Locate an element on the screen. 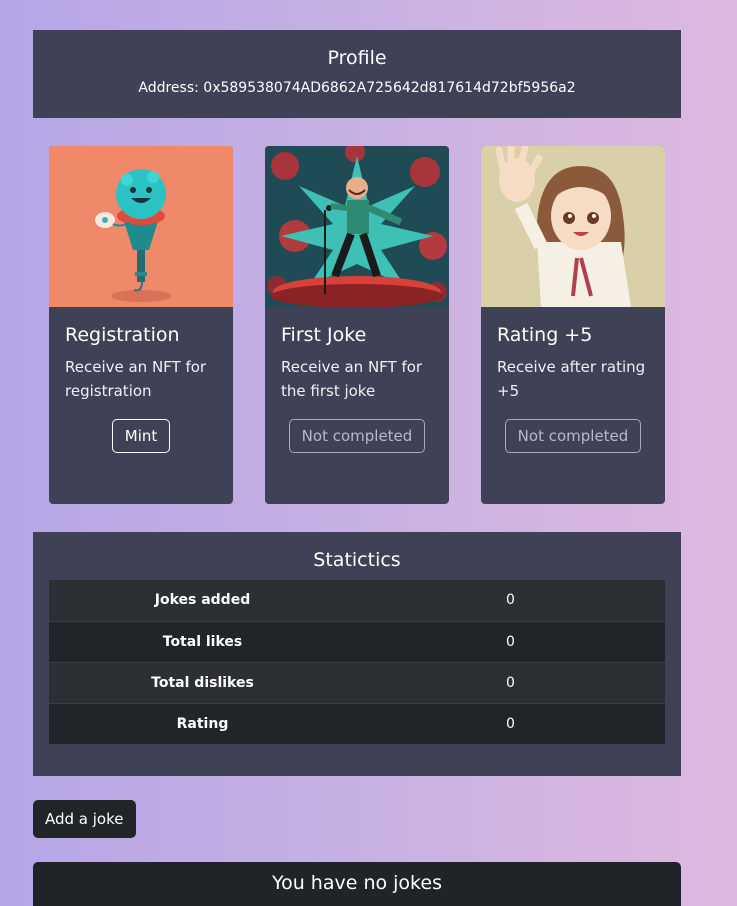  mint-button: Mint is located at coordinates (141, 436).